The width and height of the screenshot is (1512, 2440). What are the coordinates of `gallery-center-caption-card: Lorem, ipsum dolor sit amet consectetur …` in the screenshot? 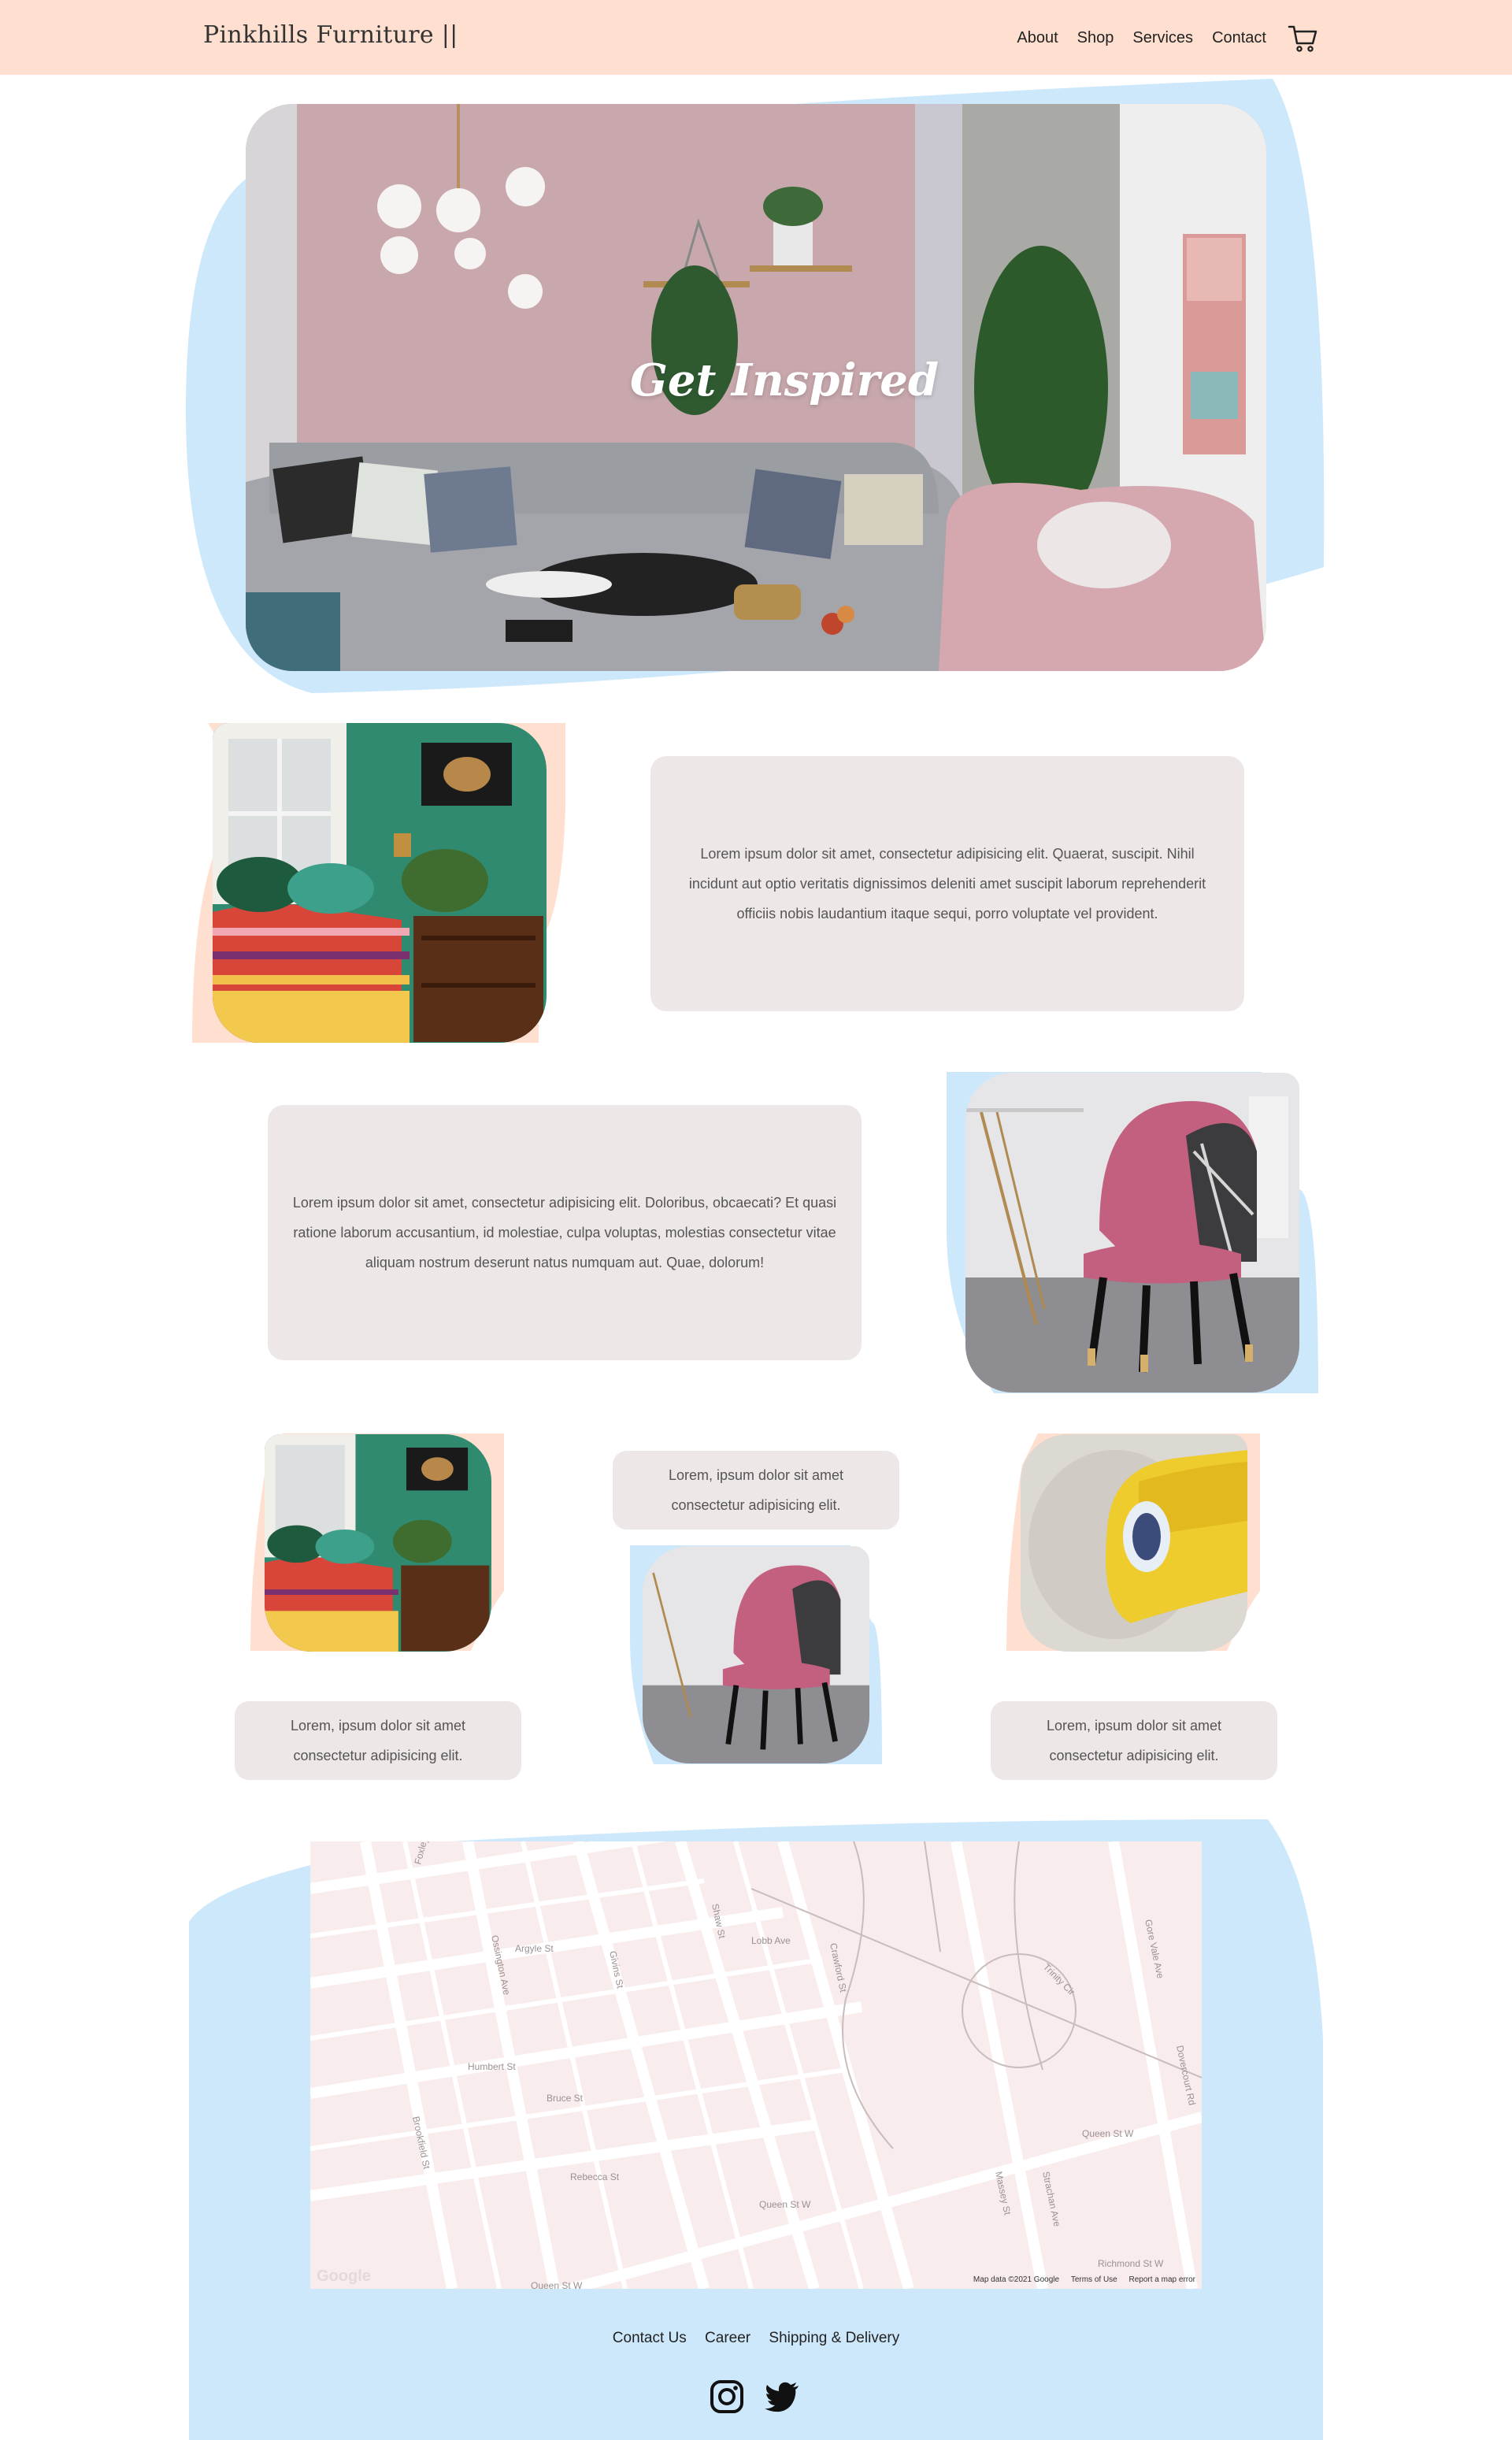 It's located at (756, 1490).